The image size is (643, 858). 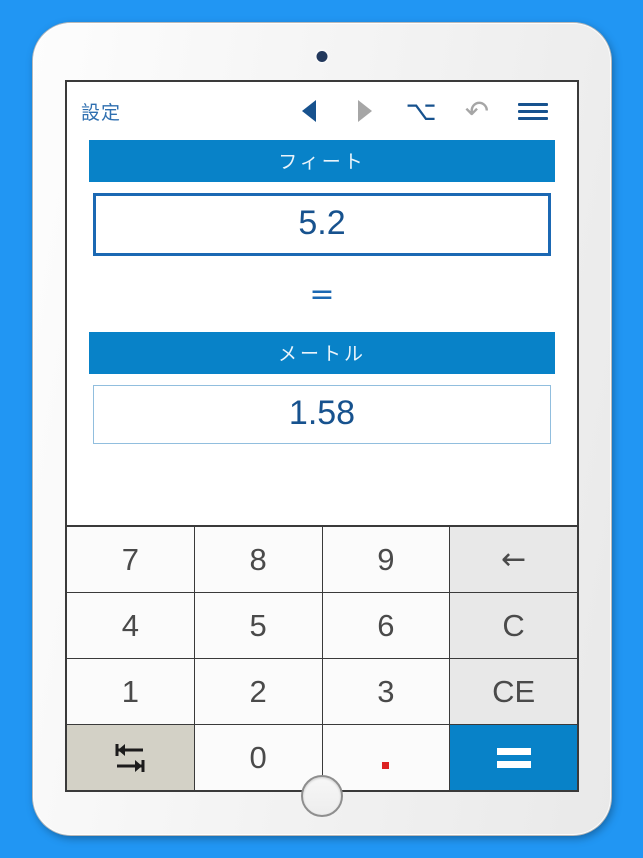 What do you see at coordinates (322, 56) in the screenshot?
I see `front-camera-icon` at bounding box center [322, 56].